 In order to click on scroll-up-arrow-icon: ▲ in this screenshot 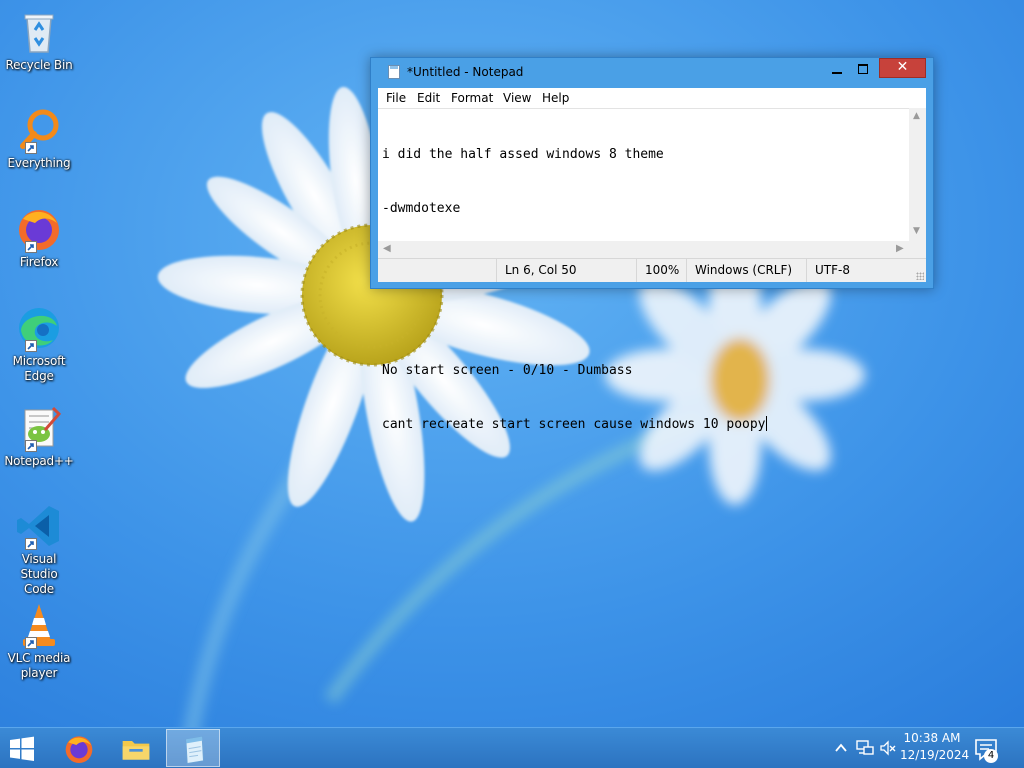, I will do `click(916, 116)`.